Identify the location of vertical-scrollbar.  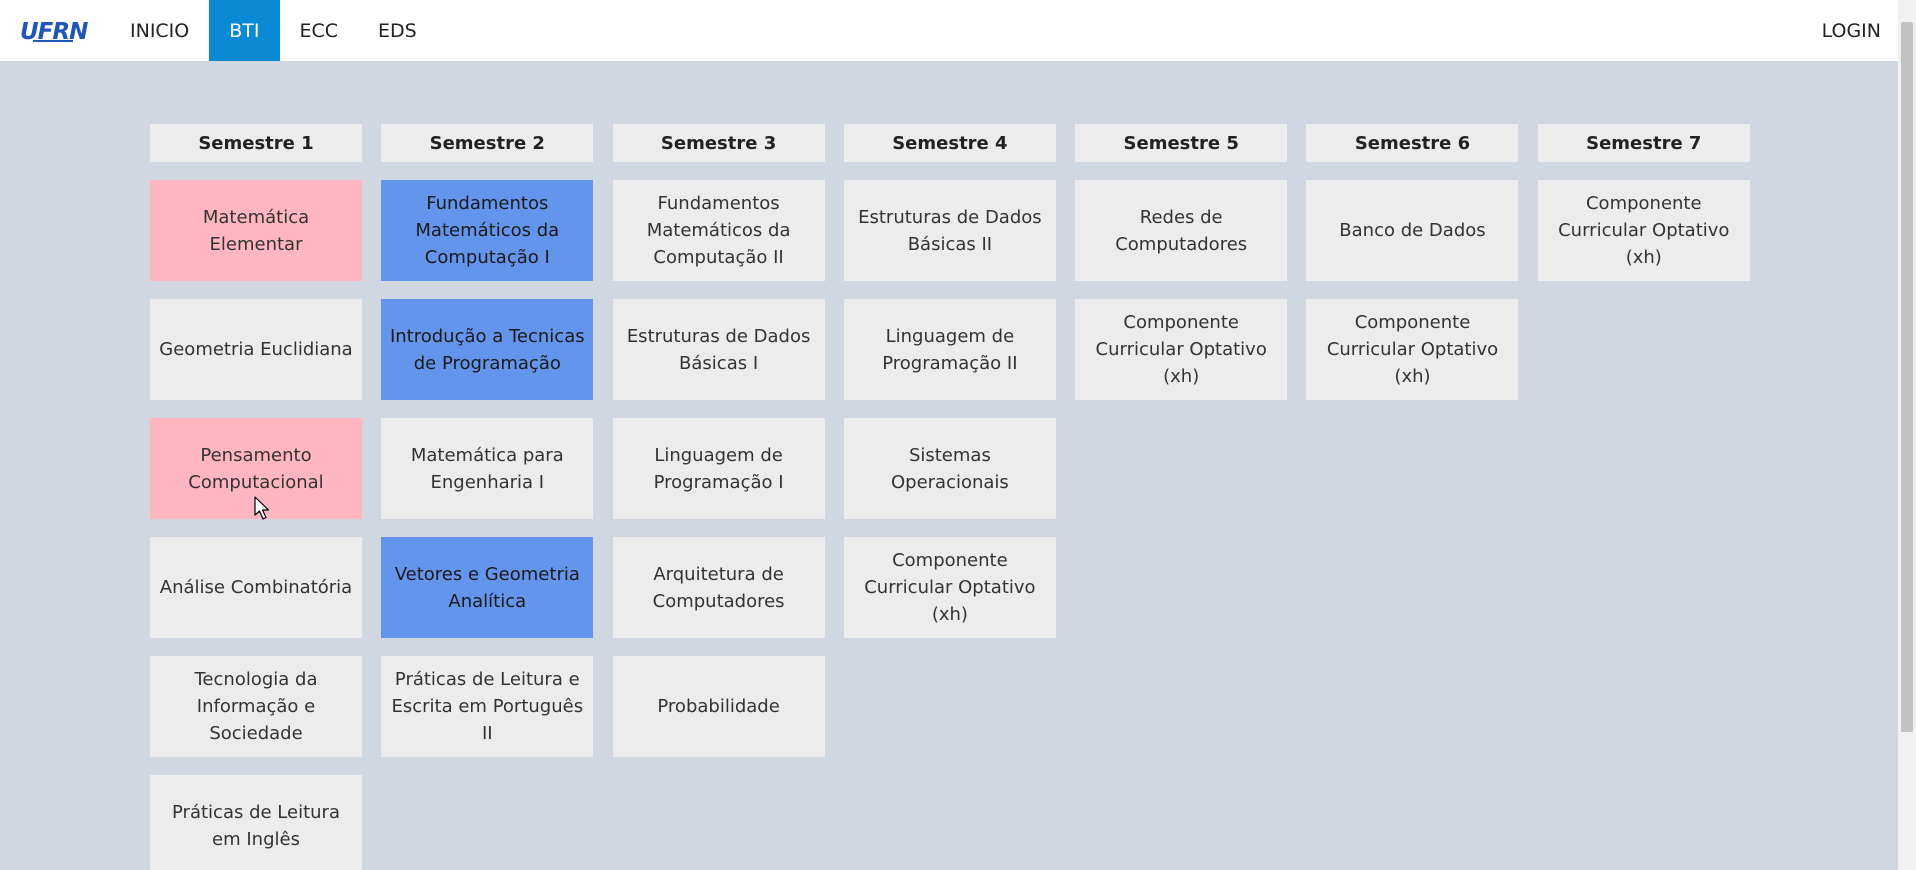
(1907, 435).